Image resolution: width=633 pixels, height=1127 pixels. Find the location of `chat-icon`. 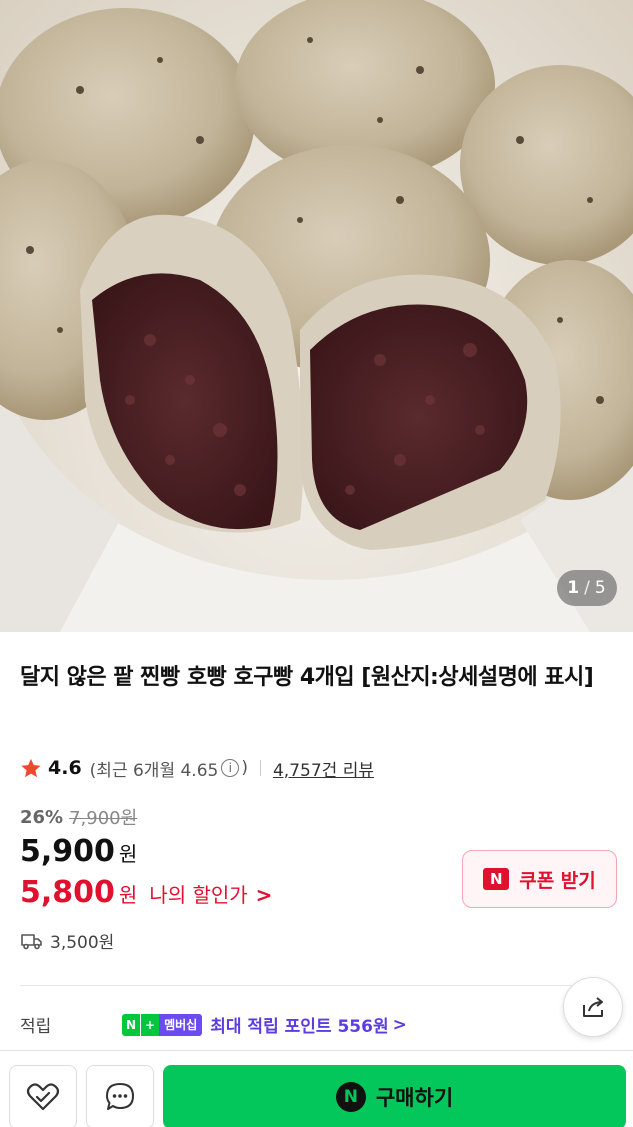

chat-icon is located at coordinates (120, 1096).